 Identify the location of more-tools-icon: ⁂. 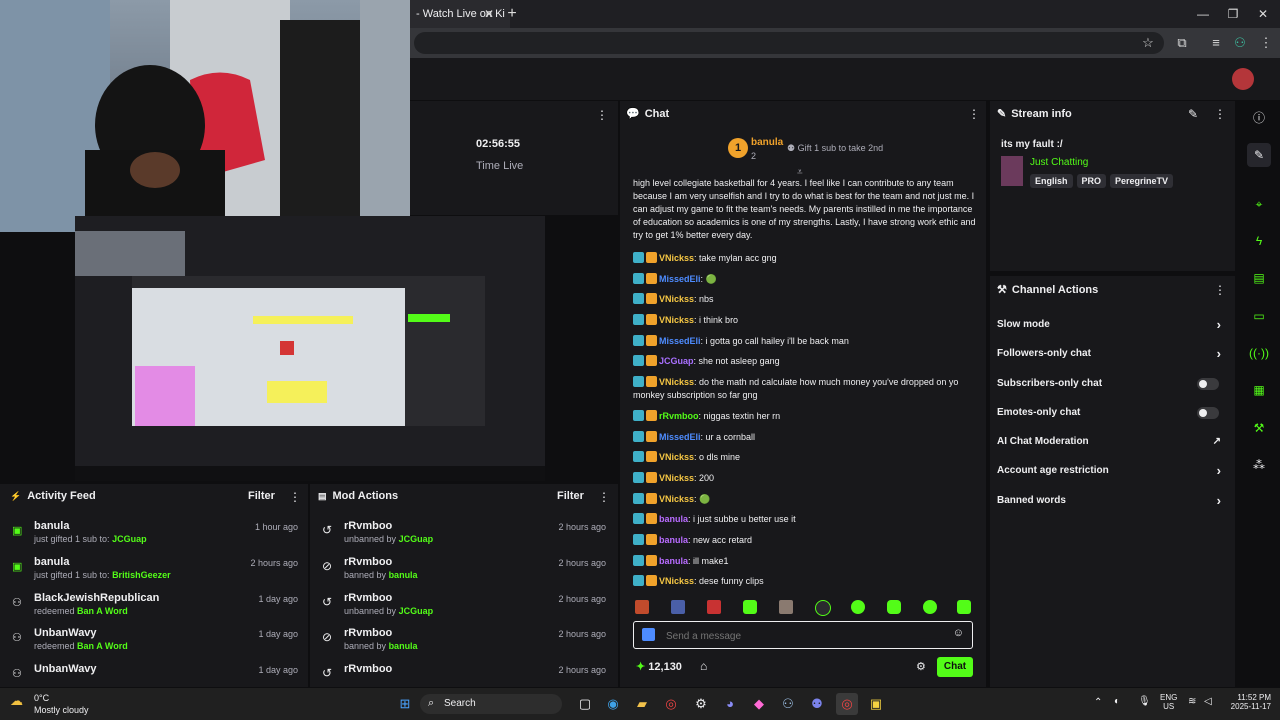
(1259, 465).